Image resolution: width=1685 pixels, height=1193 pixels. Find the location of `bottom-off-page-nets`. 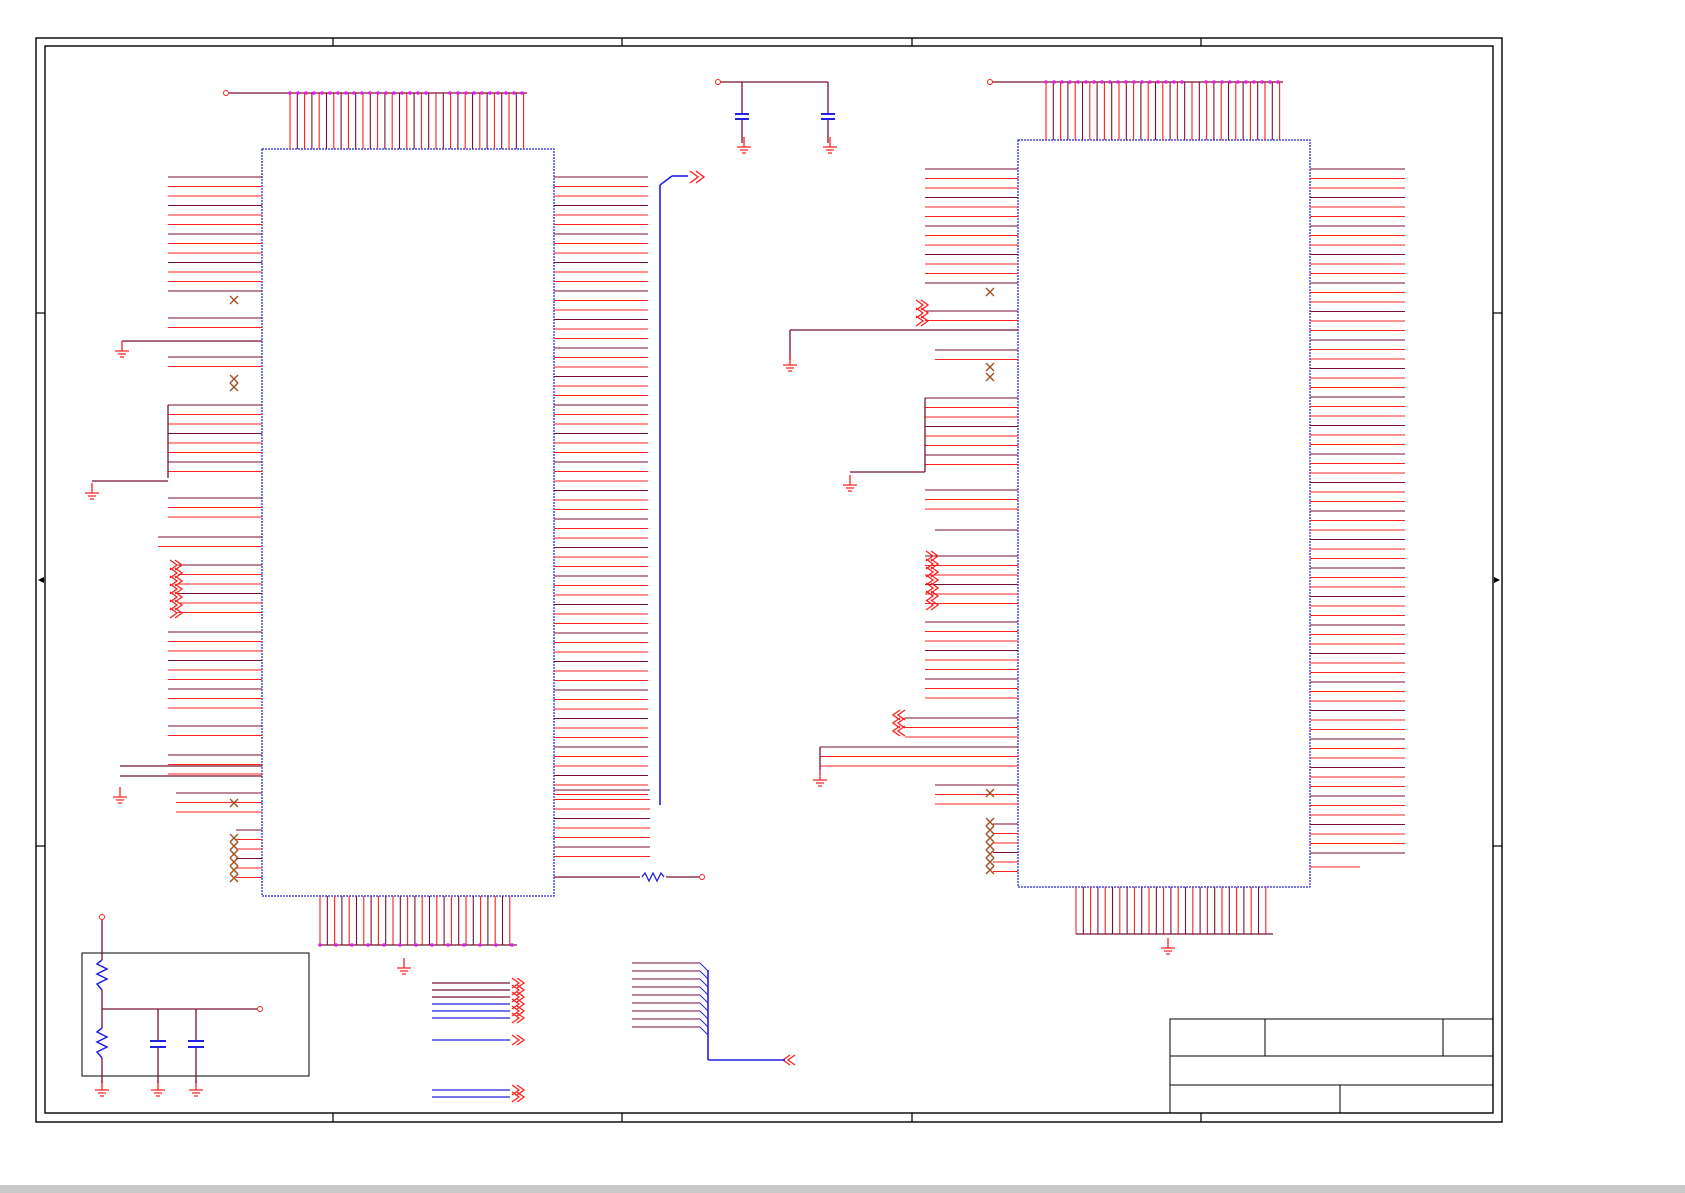

bottom-off-page-nets is located at coordinates (608, 1030).